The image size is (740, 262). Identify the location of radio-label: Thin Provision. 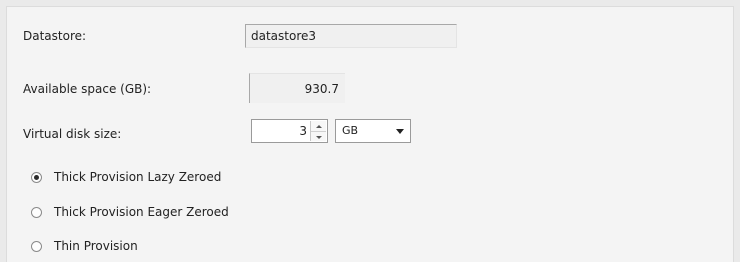
(96, 246).